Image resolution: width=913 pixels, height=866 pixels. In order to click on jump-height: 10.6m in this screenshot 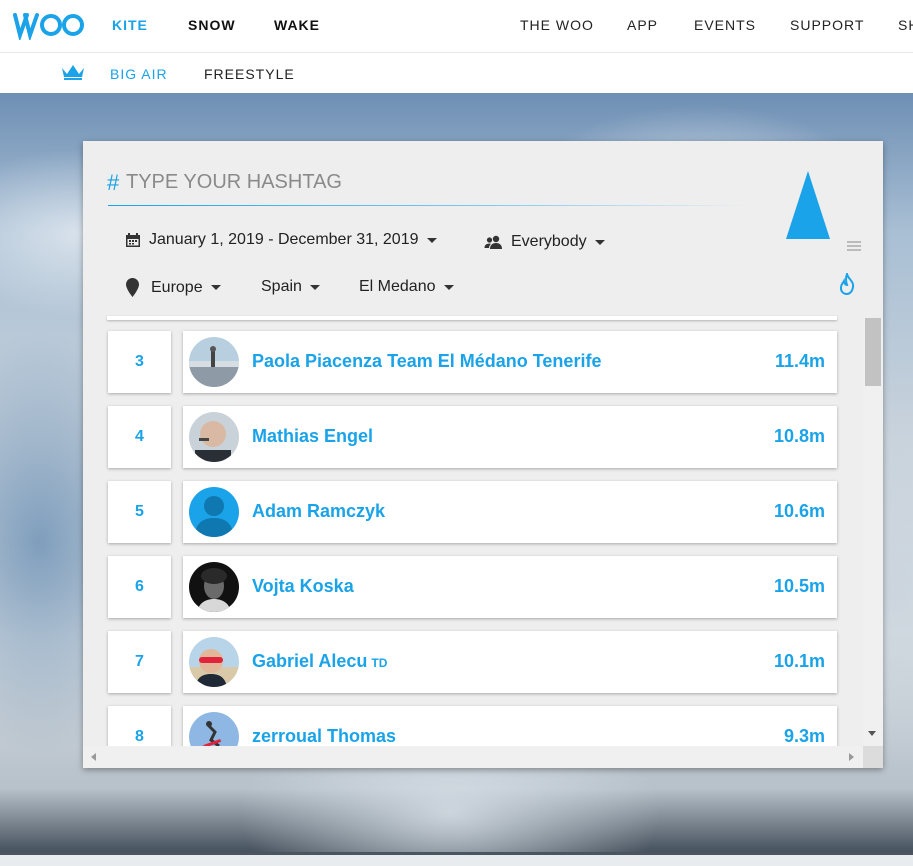, I will do `click(799, 511)`.